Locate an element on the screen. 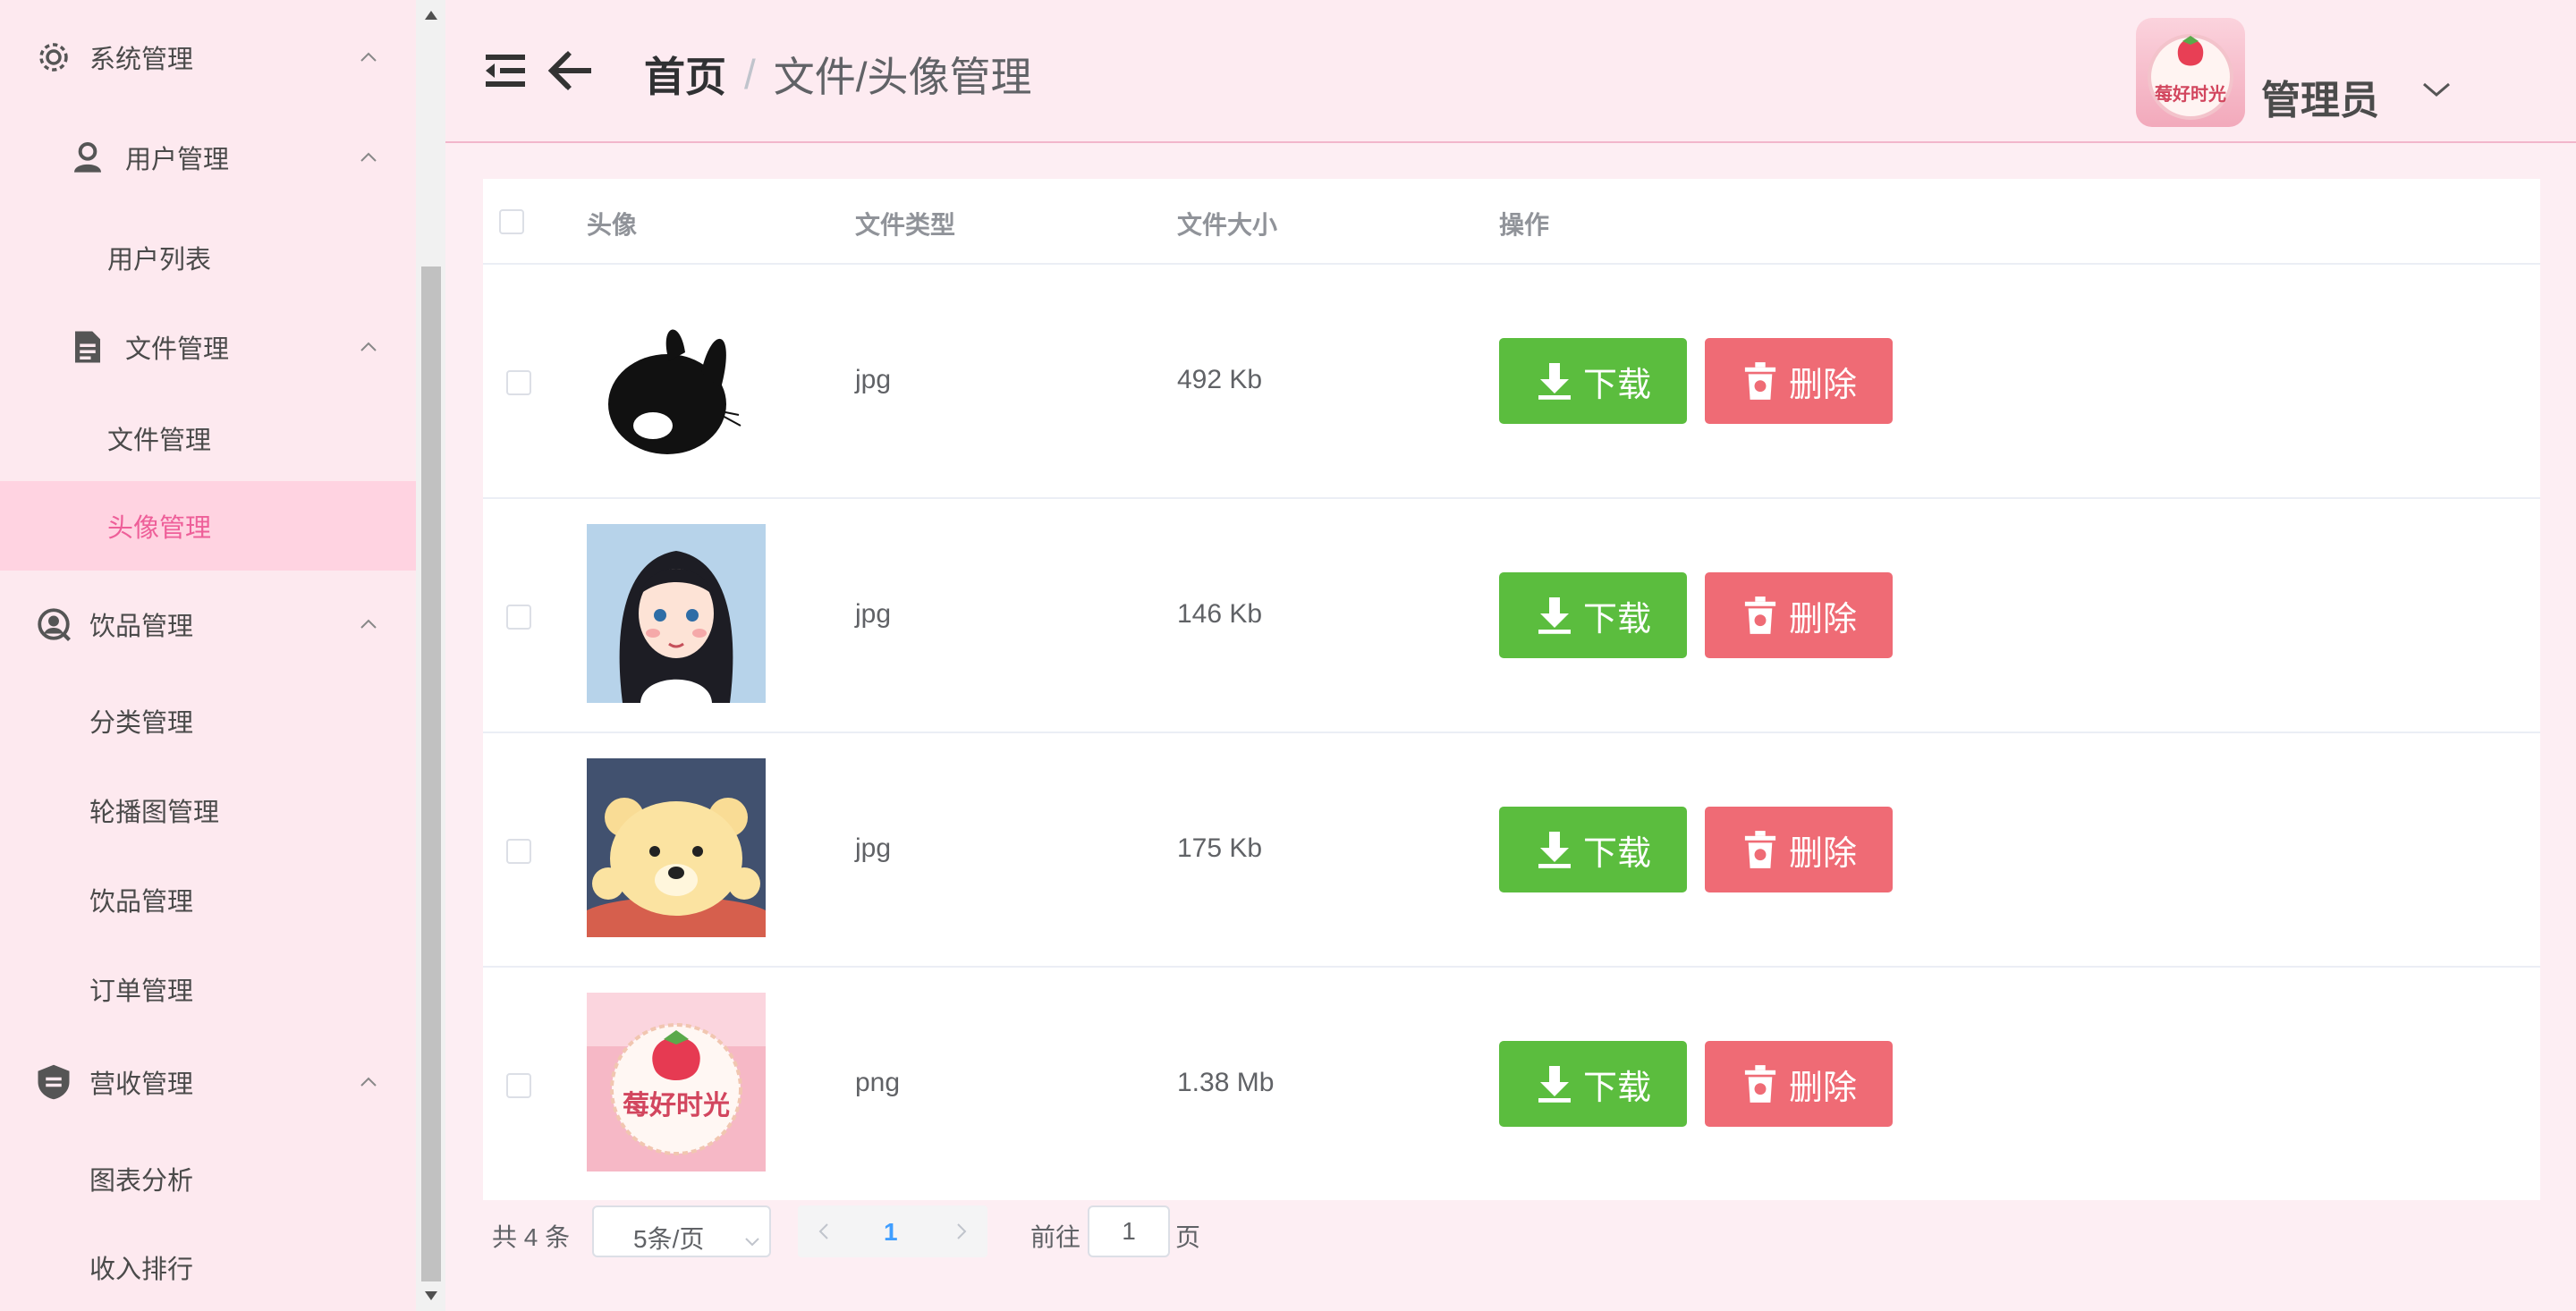 The height and width of the screenshot is (1311, 2576). sidebar-item-label: 文件管理 is located at coordinates (159, 441).